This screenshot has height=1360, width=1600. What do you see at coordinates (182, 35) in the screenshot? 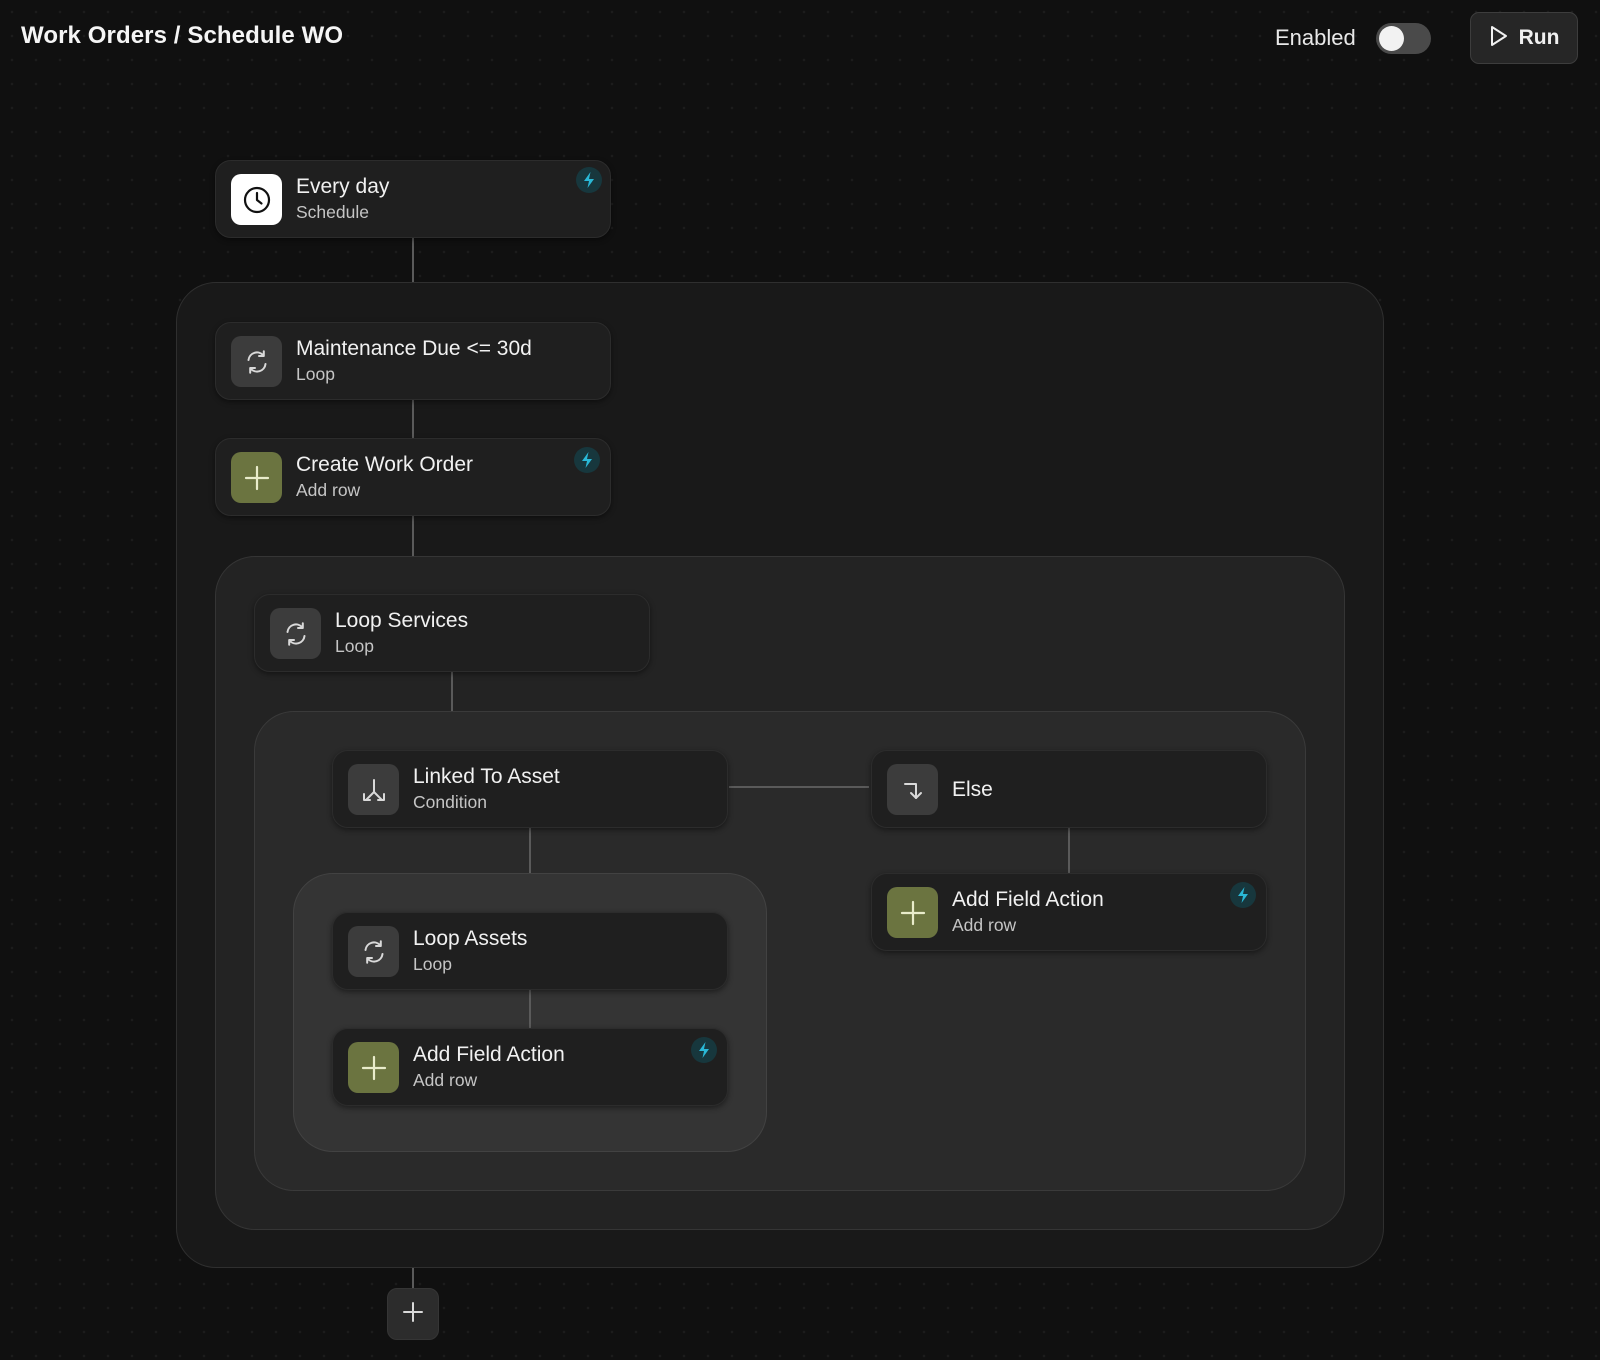
I see `breadcrumb: Work Orders / Schedule WO` at bounding box center [182, 35].